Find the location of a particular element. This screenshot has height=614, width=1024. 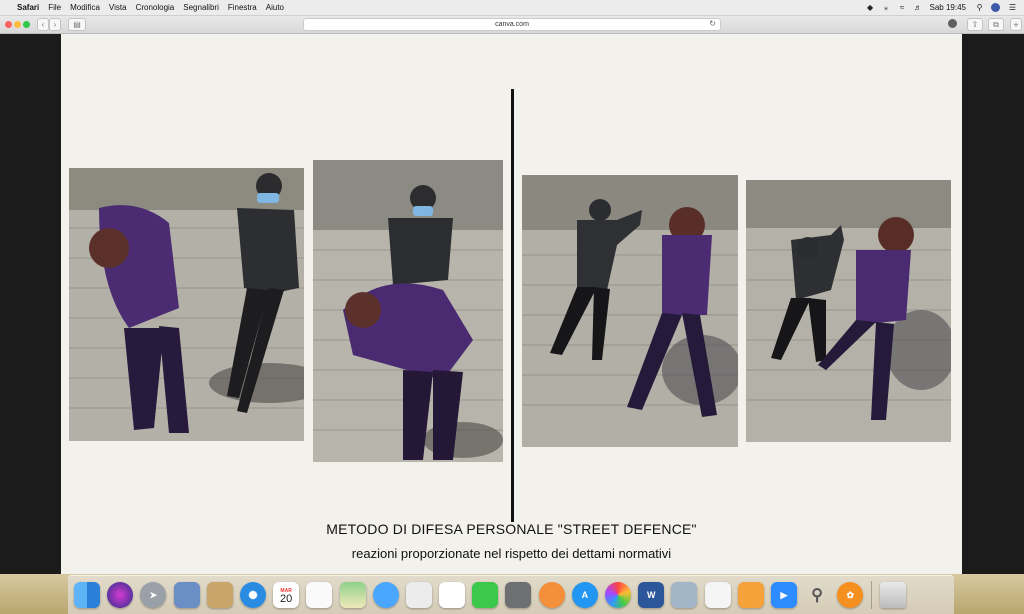

maps-icon is located at coordinates (352, 595).